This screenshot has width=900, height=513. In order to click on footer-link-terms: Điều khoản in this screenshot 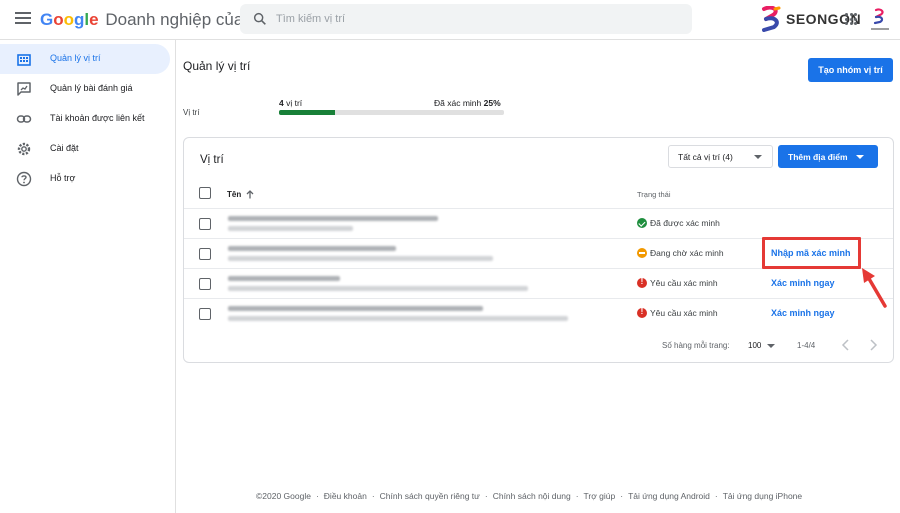, I will do `click(345, 496)`.